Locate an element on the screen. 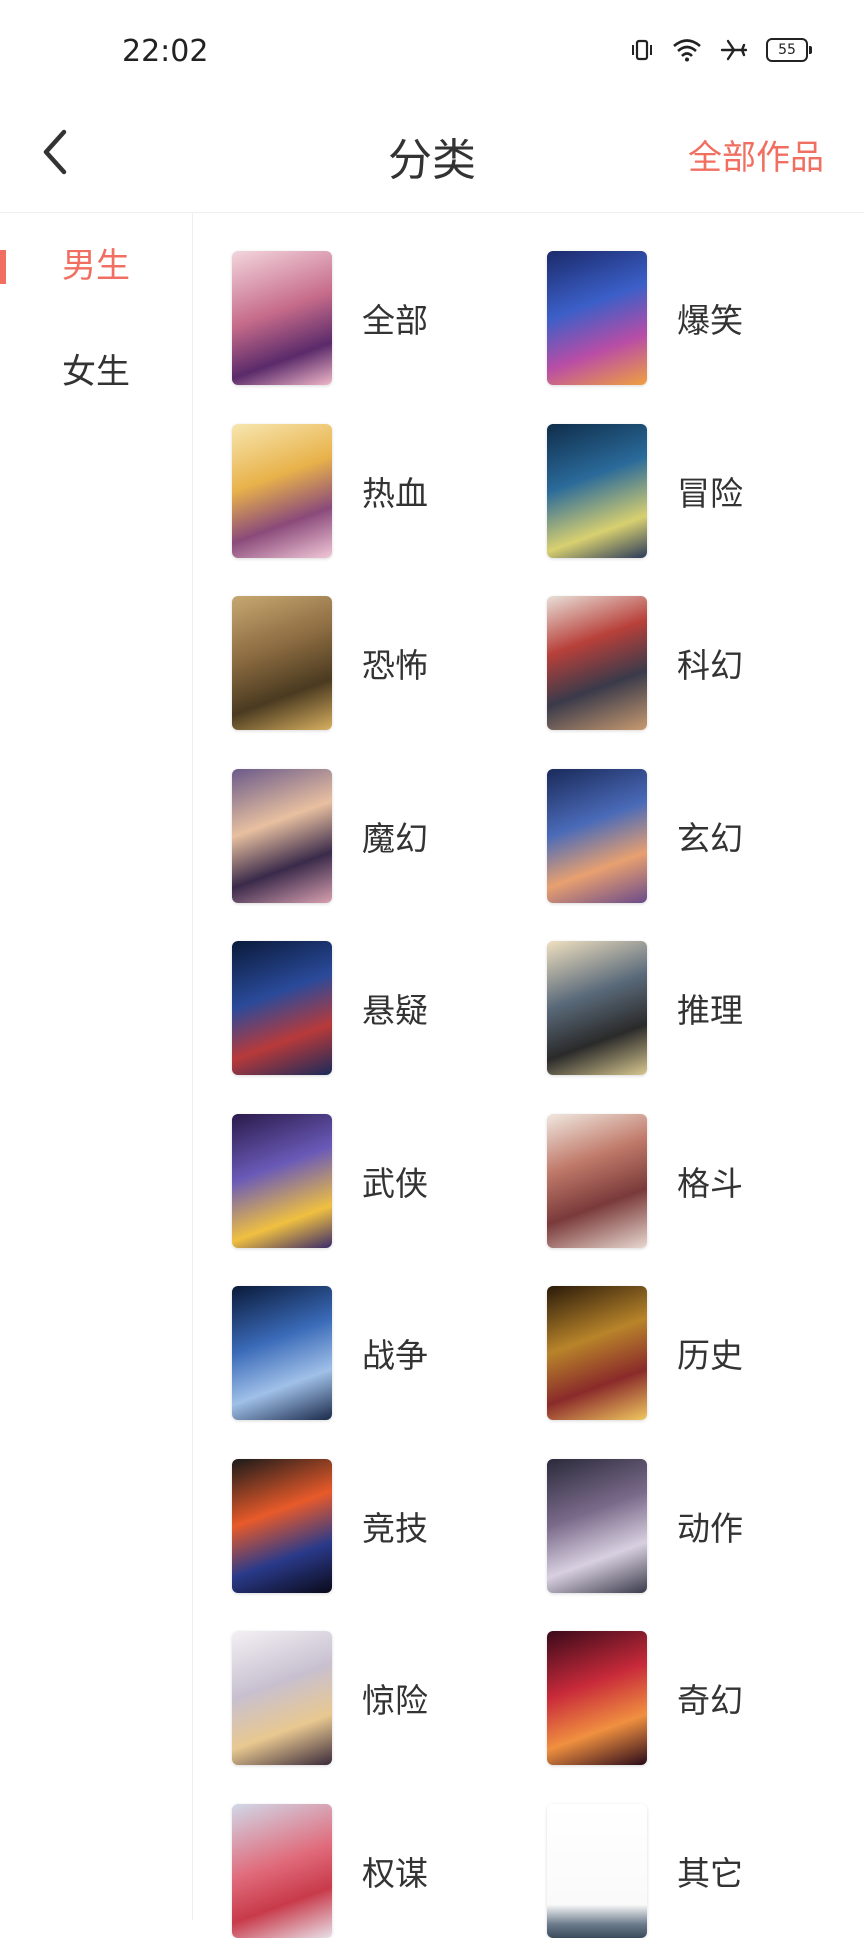 This screenshot has height=1938, width=864. category-item: 爆笑 is located at coordinates (645, 318).